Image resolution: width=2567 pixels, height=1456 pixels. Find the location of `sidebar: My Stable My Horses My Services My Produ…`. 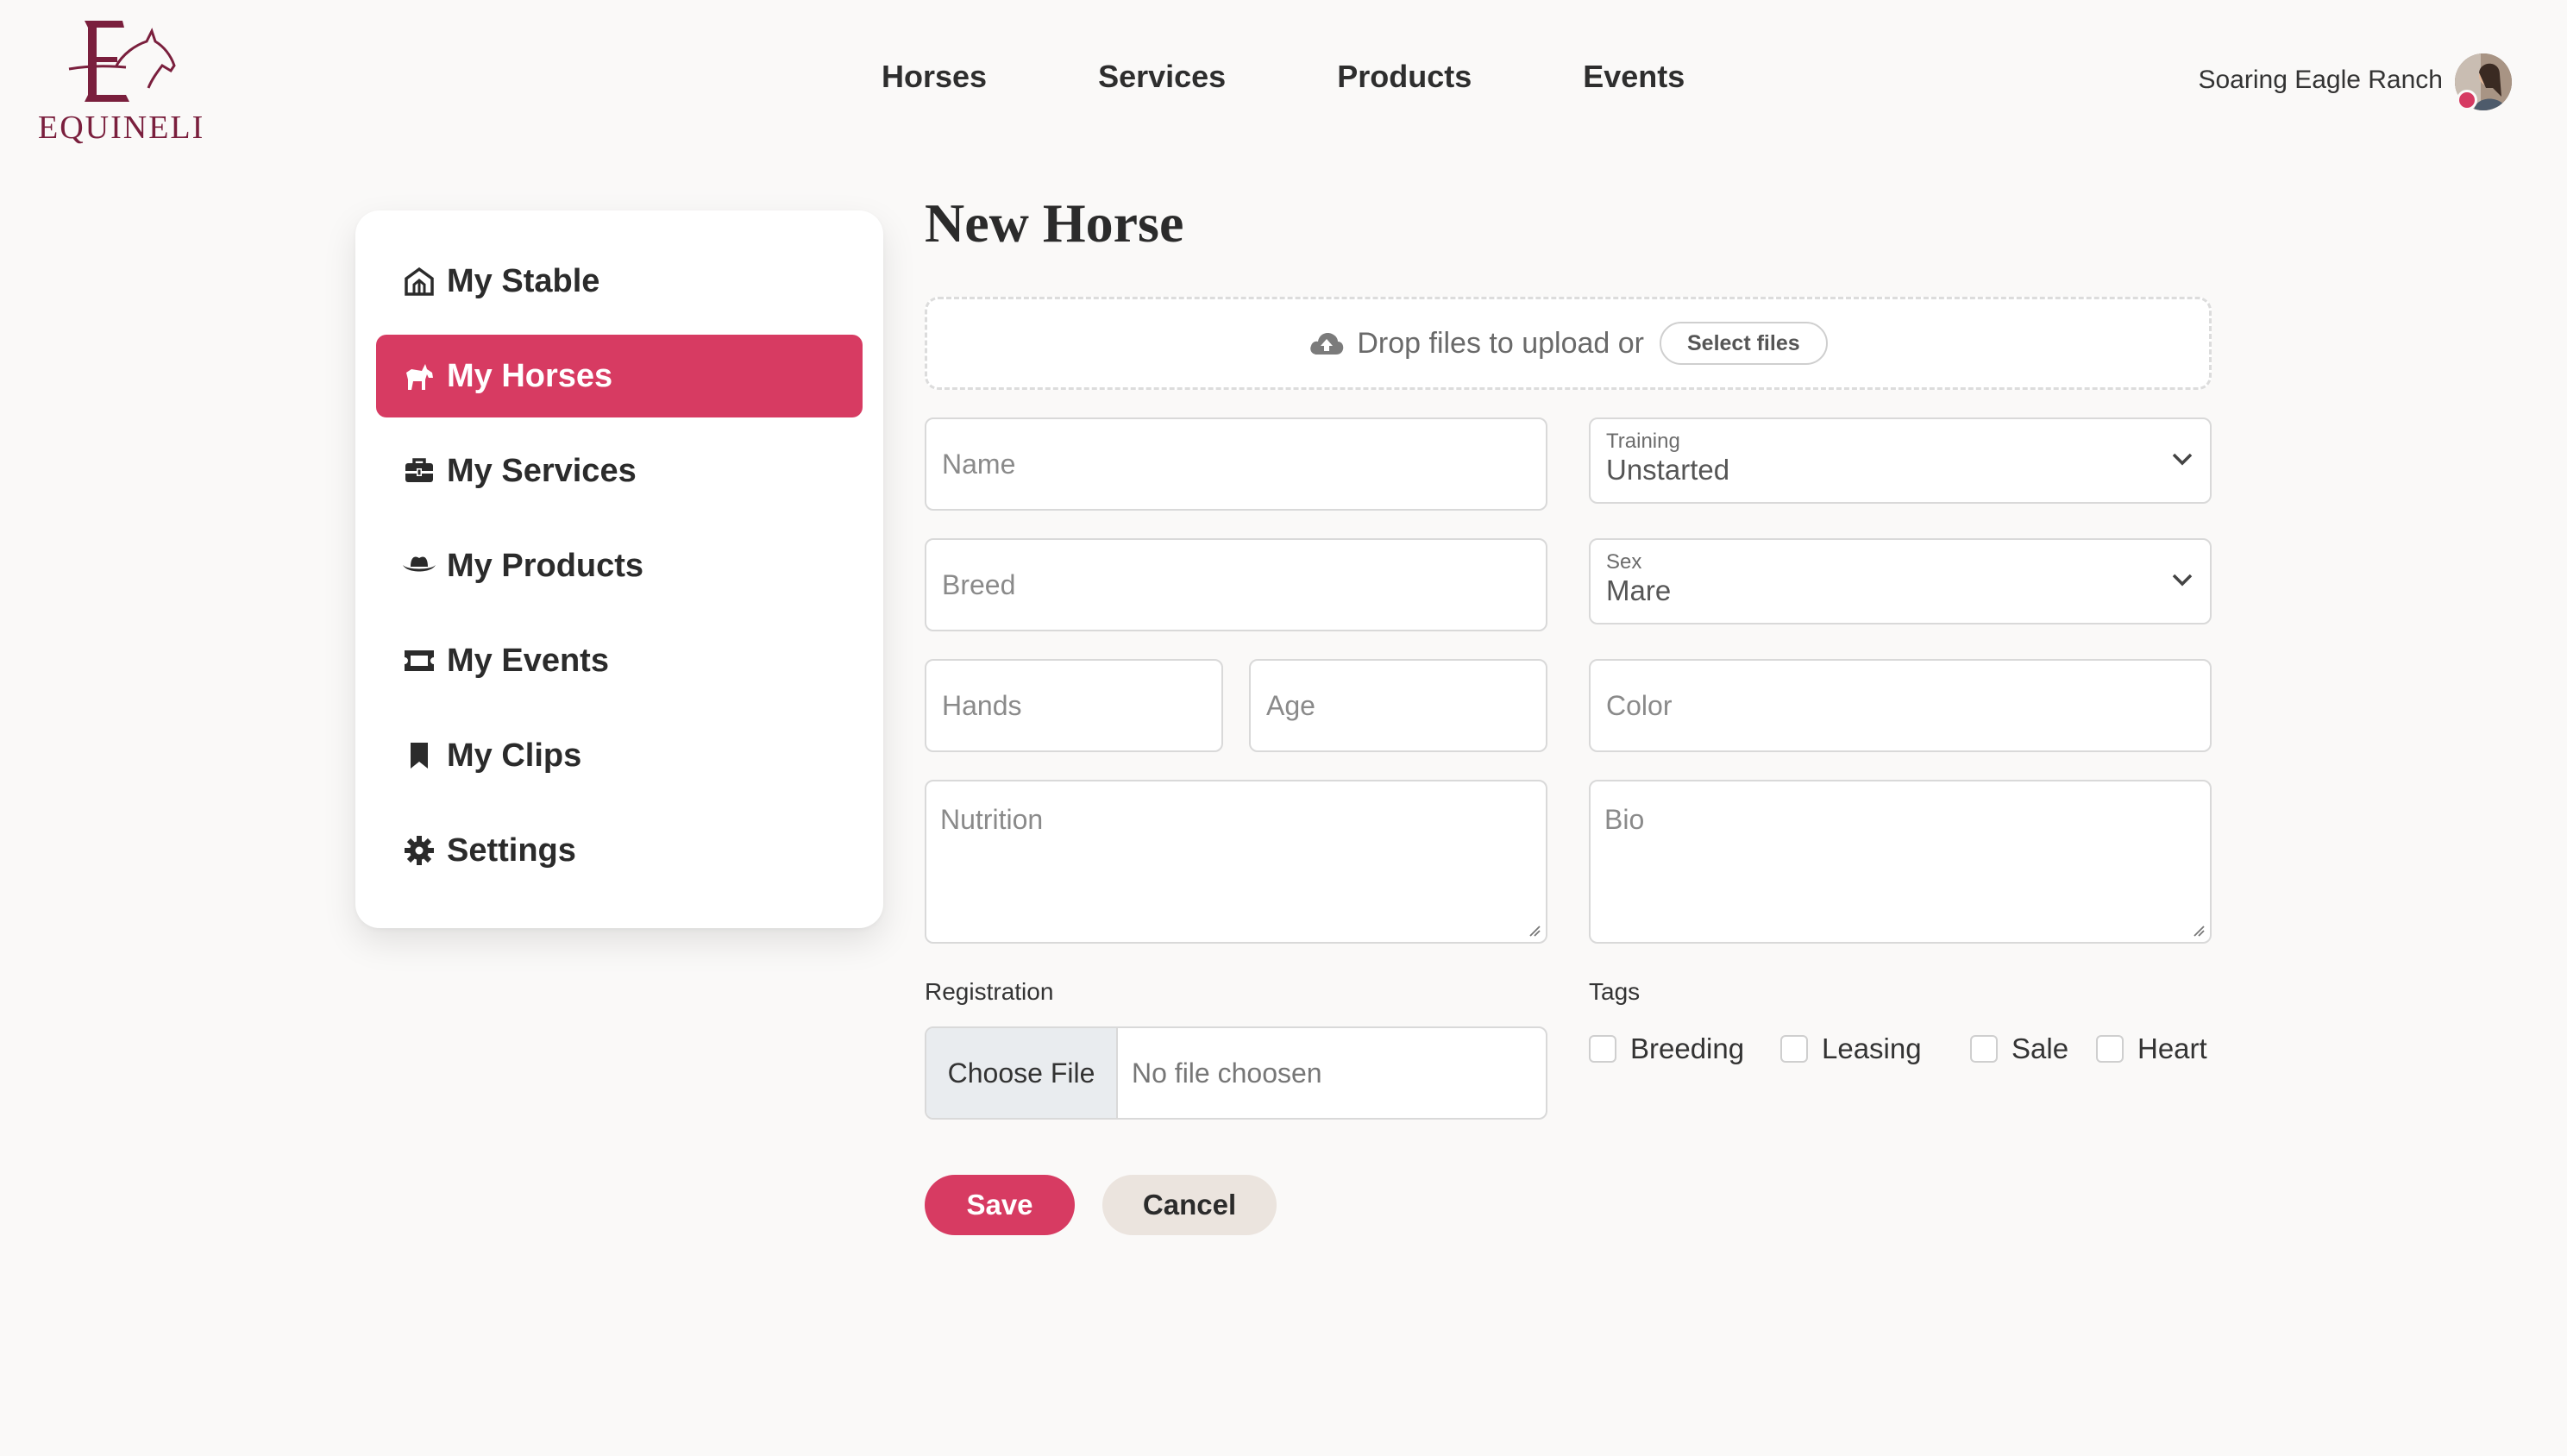

sidebar: My Stable My Horses My Services My Produ… is located at coordinates (619, 569).